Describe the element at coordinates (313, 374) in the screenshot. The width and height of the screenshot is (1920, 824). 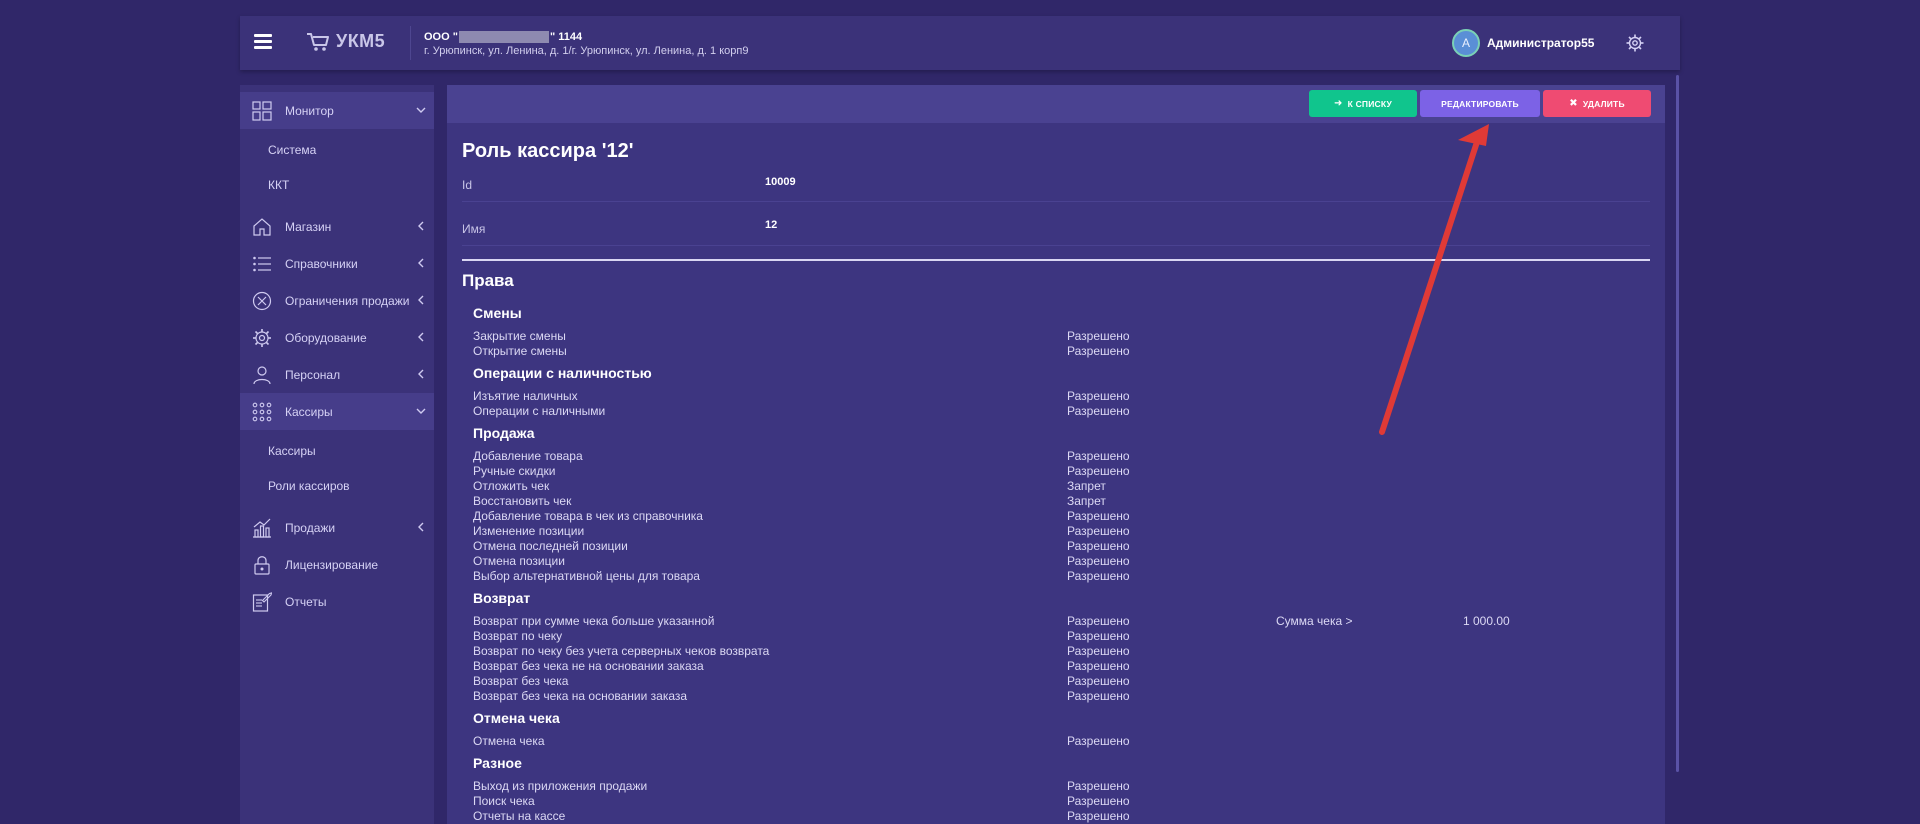
I see `sidebar-item-label: Персонал` at that location.